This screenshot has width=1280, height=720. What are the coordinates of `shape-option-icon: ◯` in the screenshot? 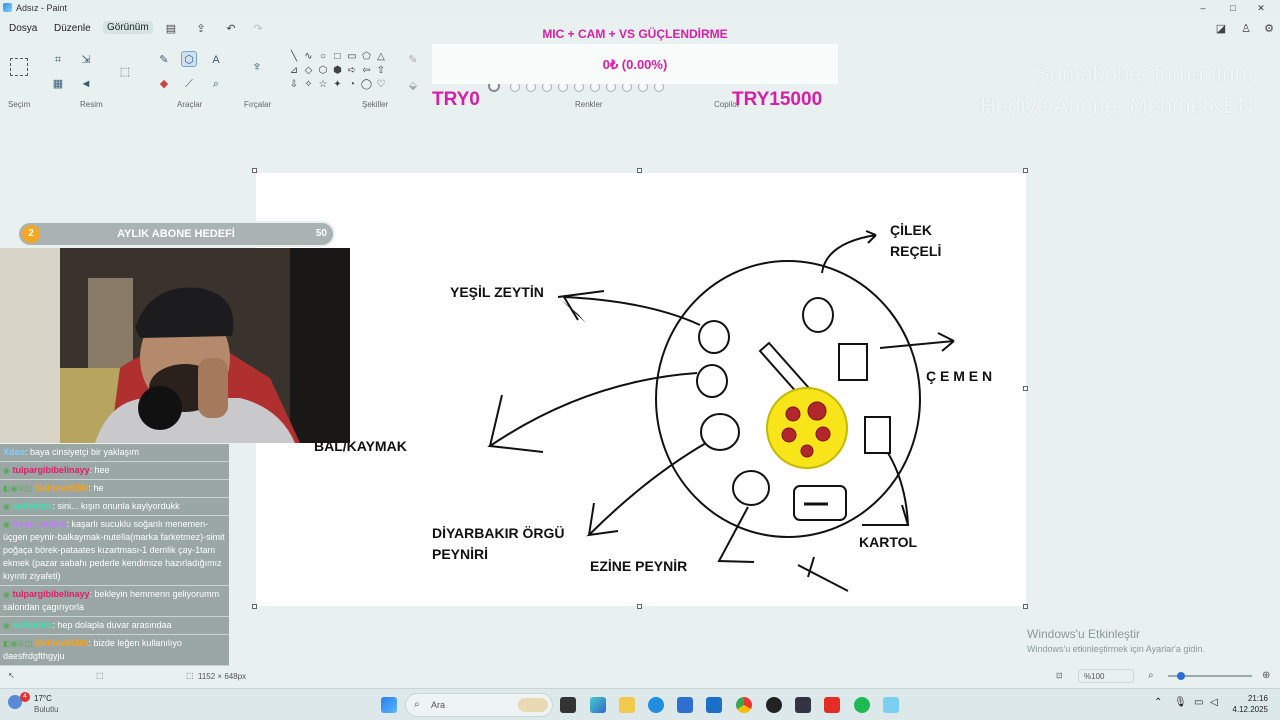 It's located at (367, 85).